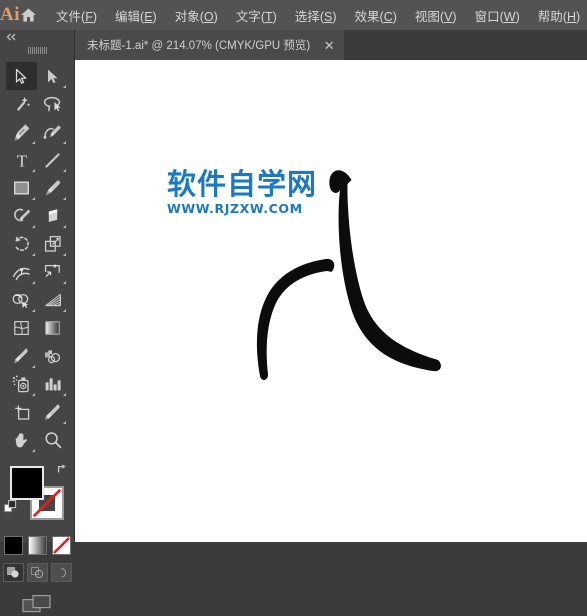  I want to click on tool-free-transform, so click(52, 272).